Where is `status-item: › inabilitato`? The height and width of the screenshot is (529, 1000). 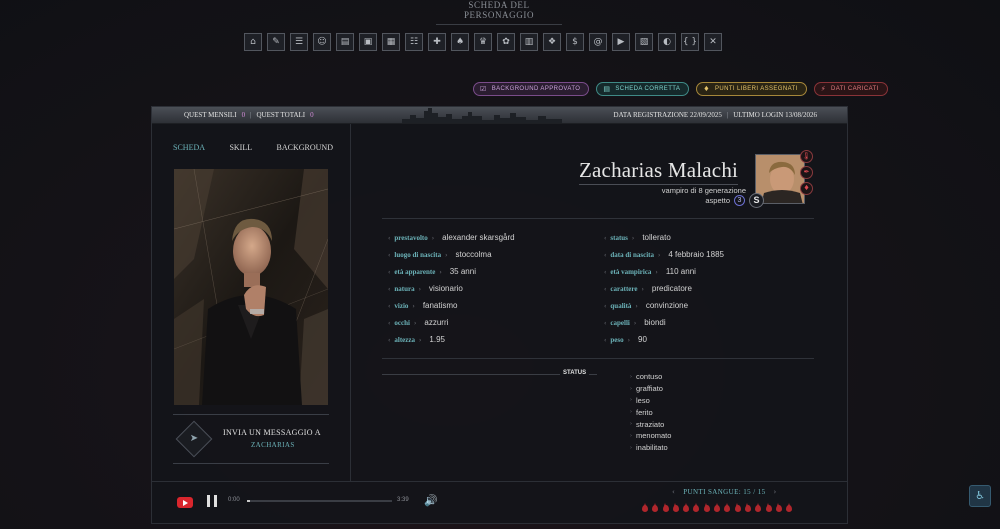 status-item: › inabilitato is located at coordinates (650, 448).